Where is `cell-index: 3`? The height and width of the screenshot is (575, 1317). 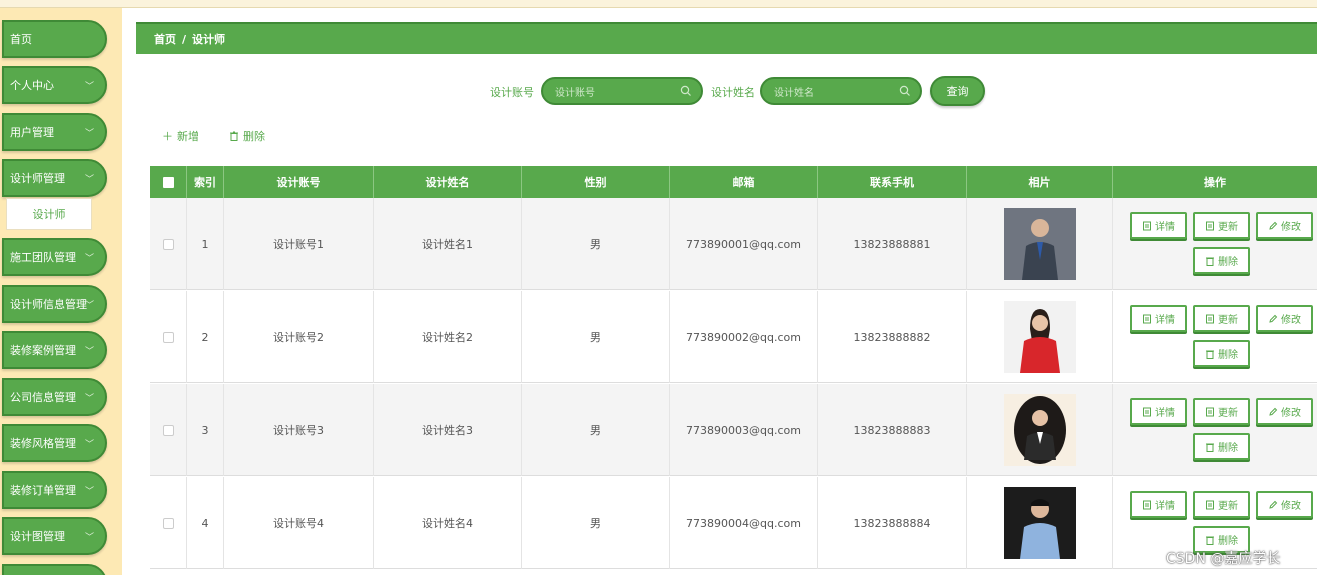 cell-index: 3 is located at coordinates (205, 430).